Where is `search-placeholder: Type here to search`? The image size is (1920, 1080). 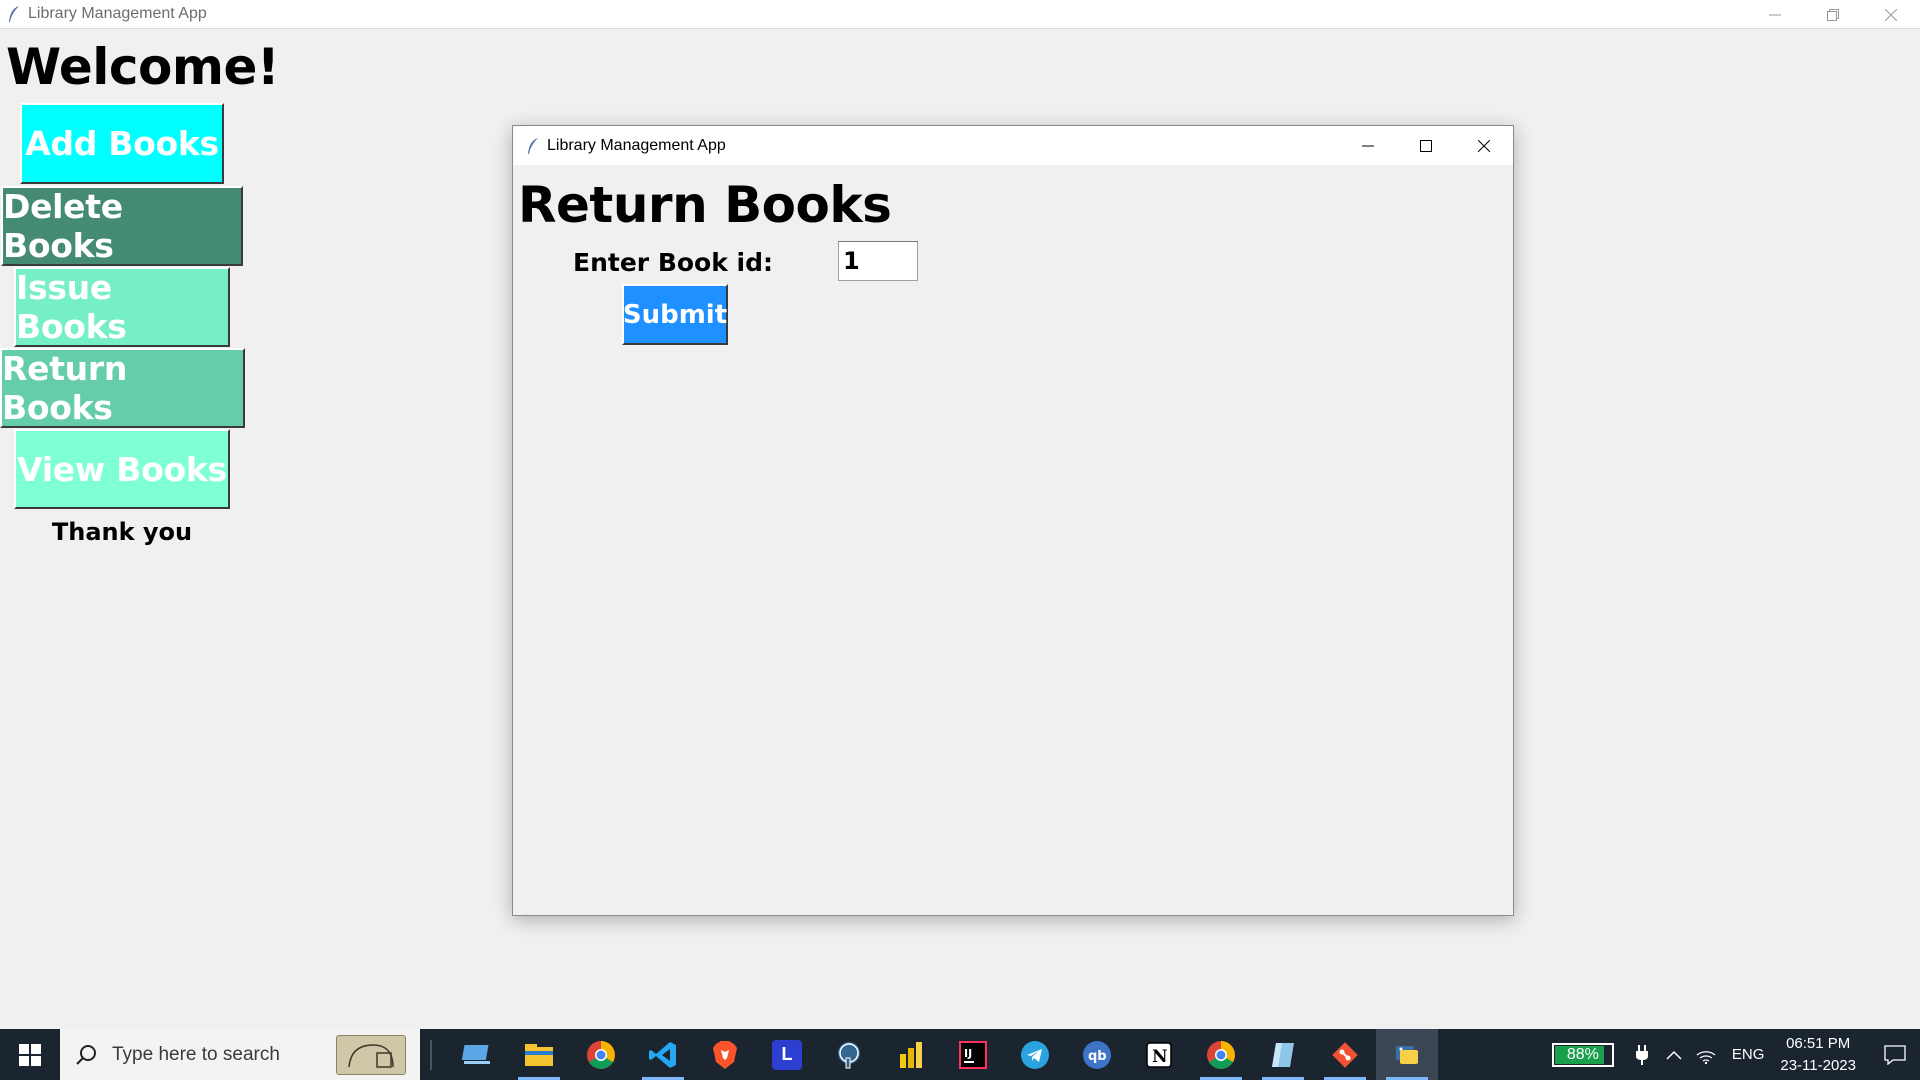
search-placeholder: Type here to search is located at coordinates (196, 1054).